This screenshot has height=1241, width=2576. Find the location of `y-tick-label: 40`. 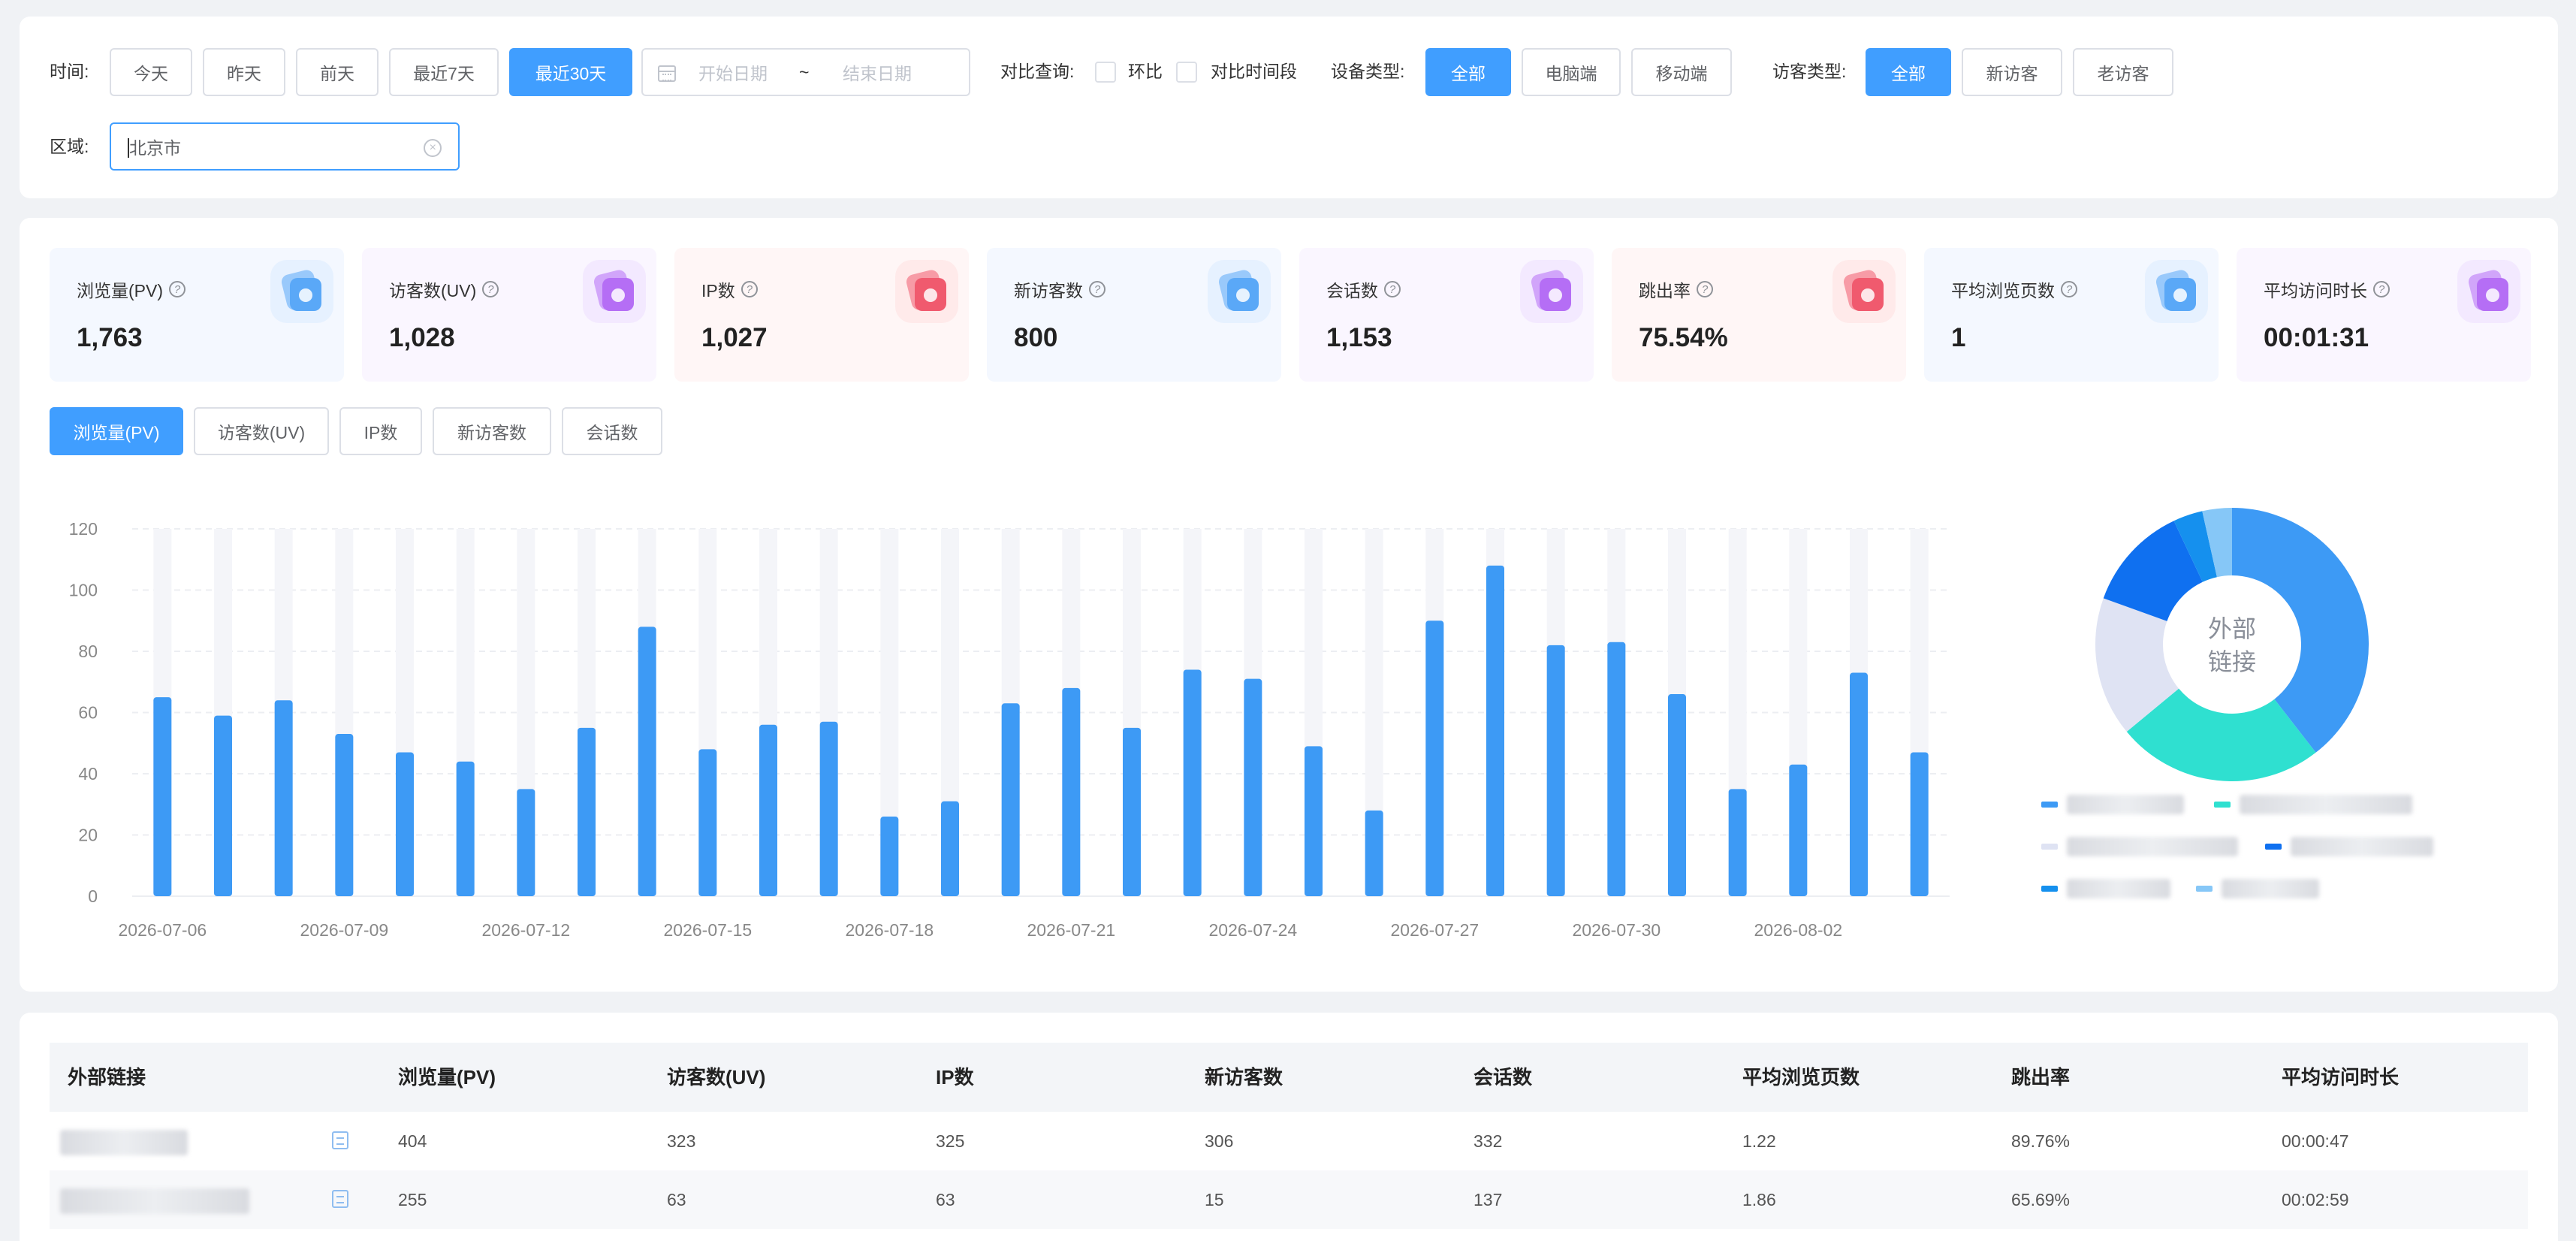

y-tick-label: 40 is located at coordinates (88, 774).